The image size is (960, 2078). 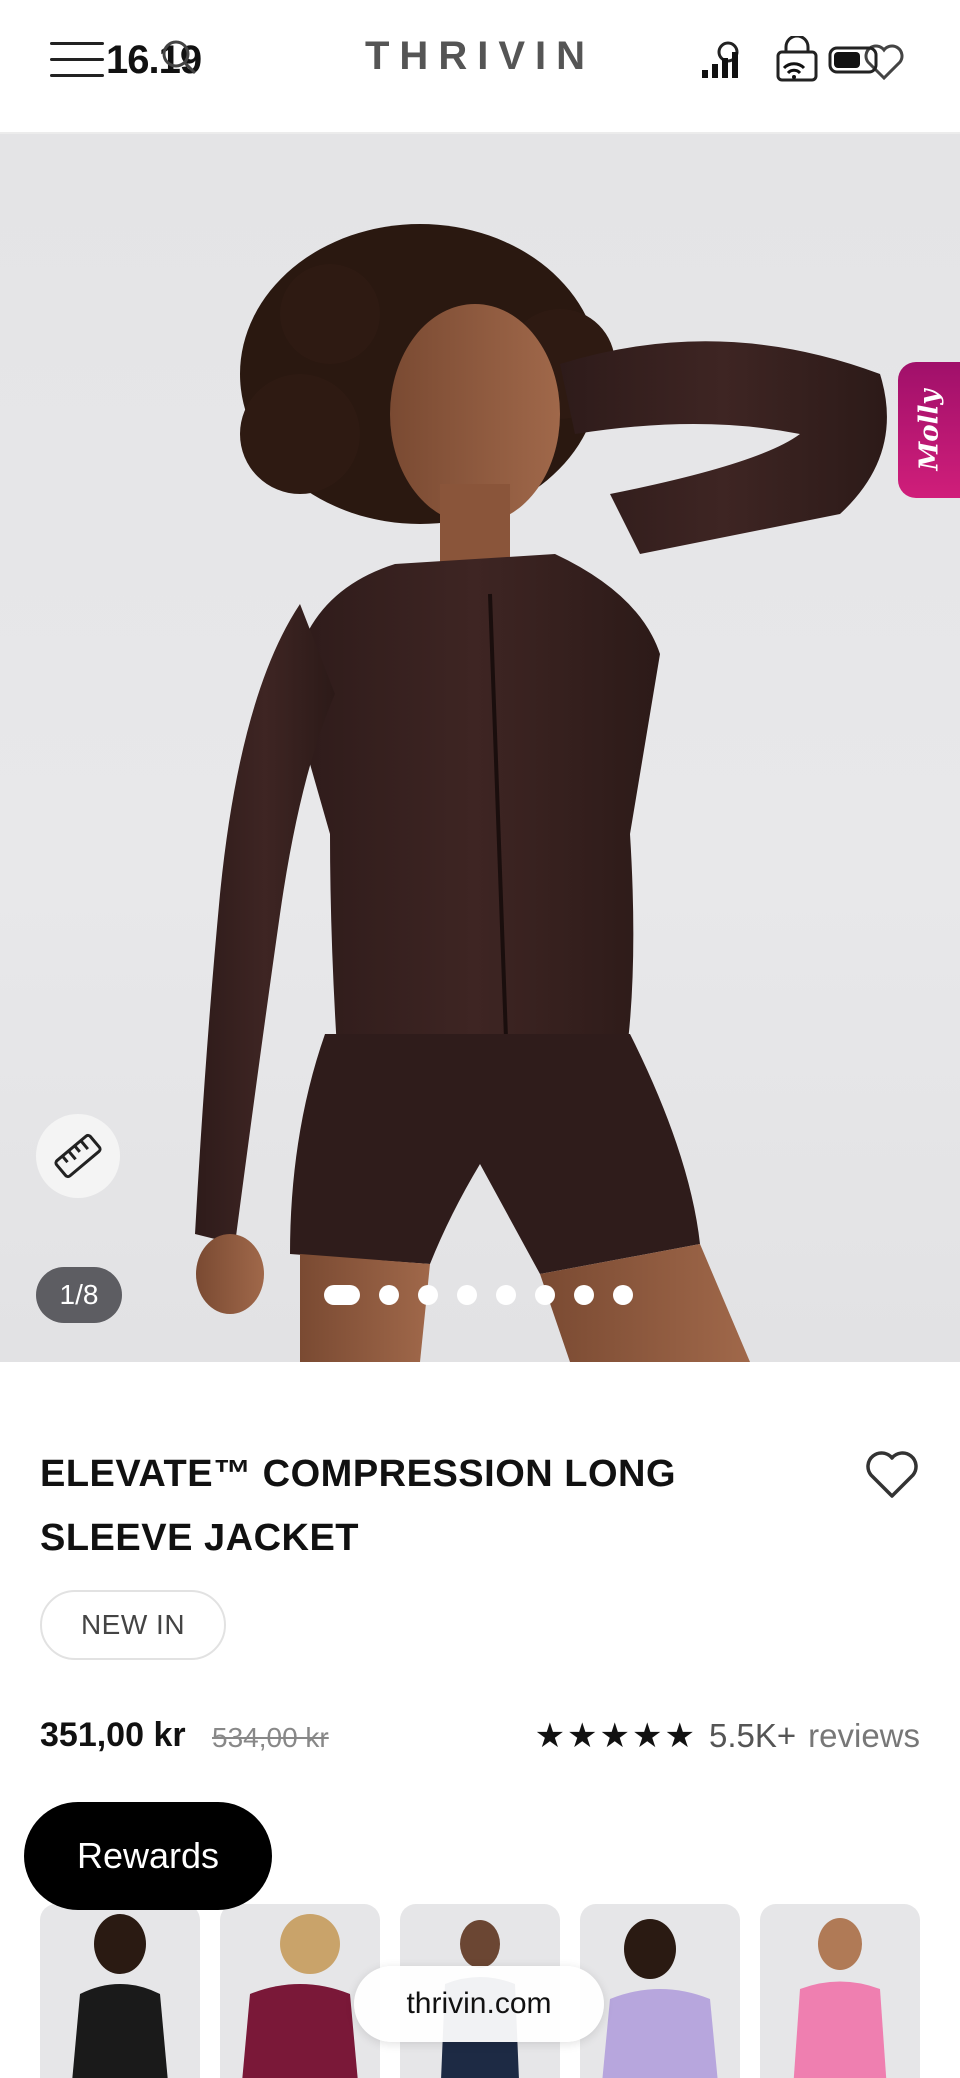 I want to click on wishlist-heart-icon, so click(x=892, y=1474).